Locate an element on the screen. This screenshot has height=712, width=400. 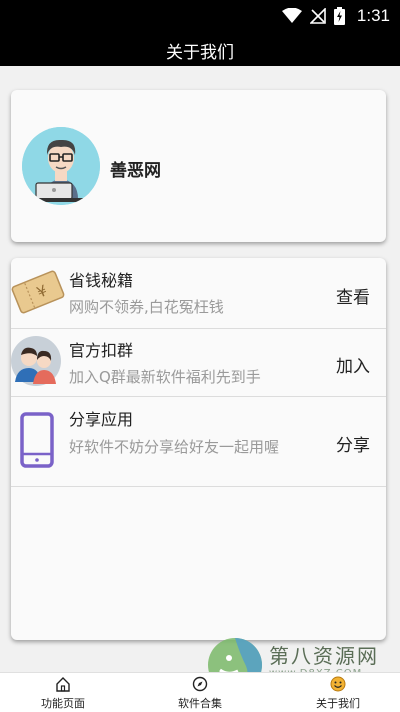
compass-icon is located at coordinates (200, 684).